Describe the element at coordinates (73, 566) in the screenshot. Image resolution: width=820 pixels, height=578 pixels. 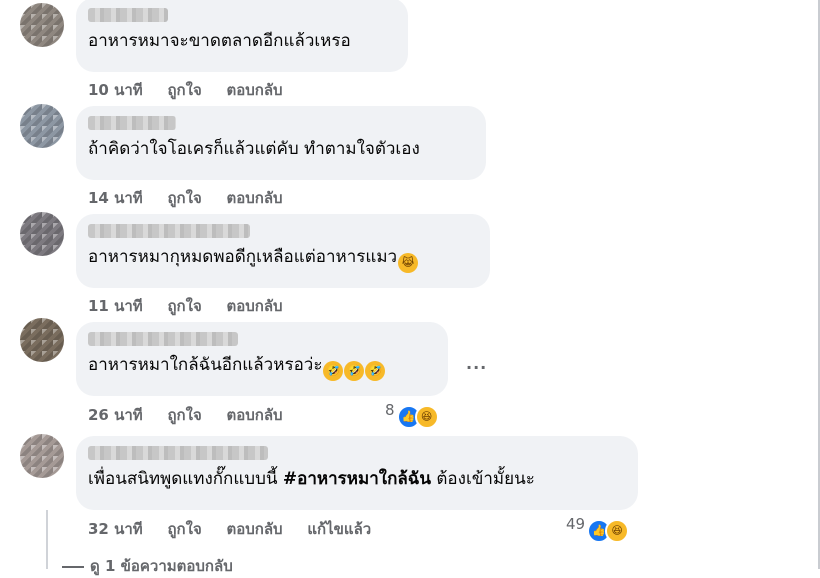
I see `reply-hook-icon` at that location.